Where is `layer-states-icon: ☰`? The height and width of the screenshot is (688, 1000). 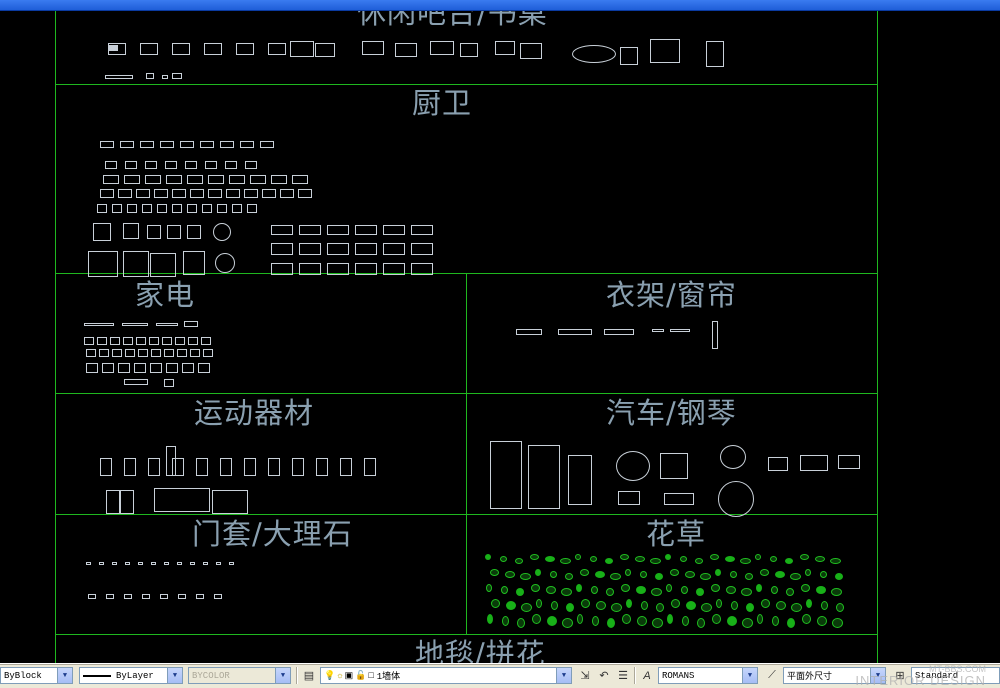 layer-states-icon: ☰ is located at coordinates (623, 675).